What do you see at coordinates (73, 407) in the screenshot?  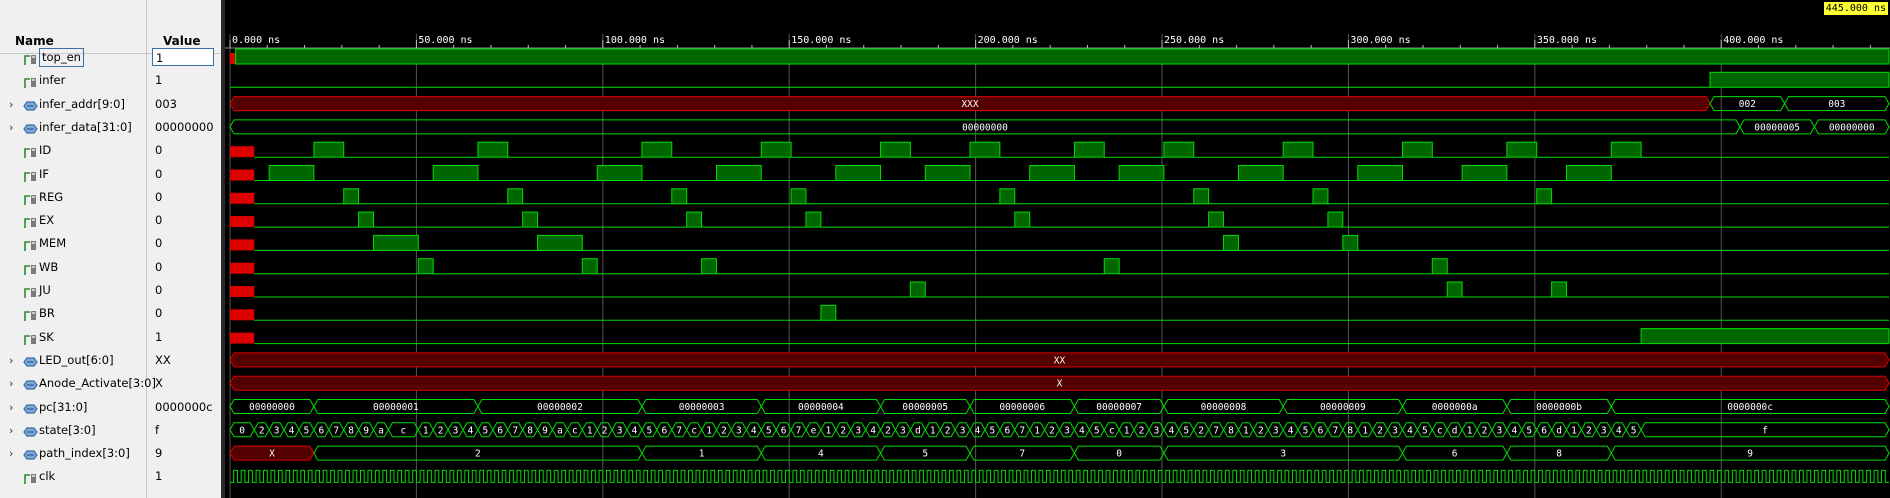 I see `signal-row: › pc[31:0]` at bounding box center [73, 407].